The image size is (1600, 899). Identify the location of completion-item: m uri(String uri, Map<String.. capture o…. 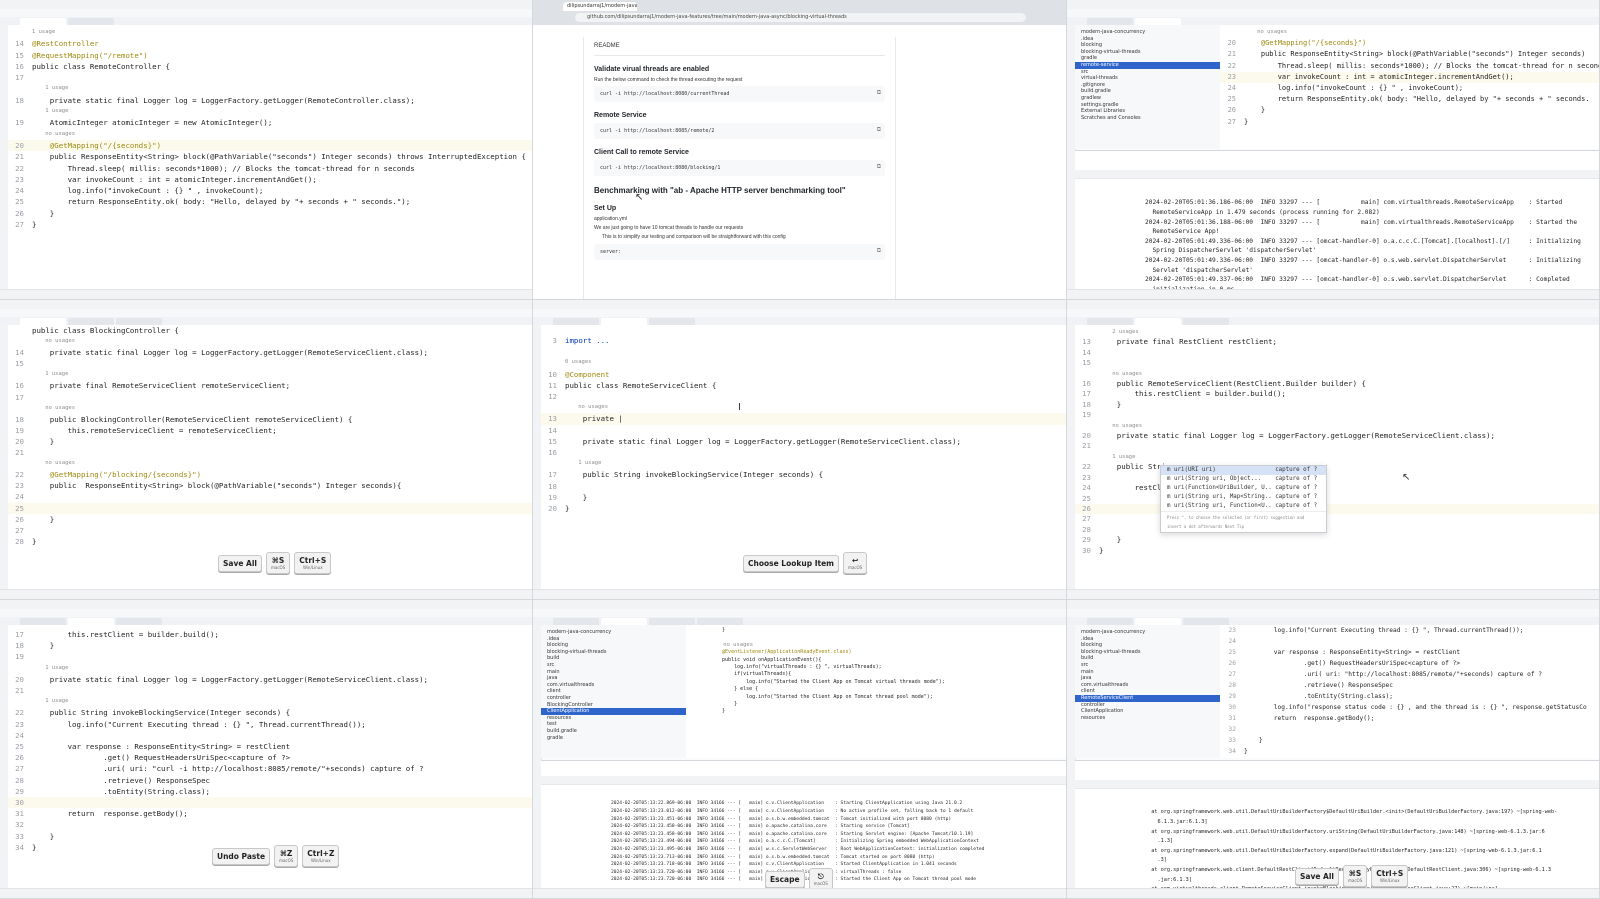
(1243, 497).